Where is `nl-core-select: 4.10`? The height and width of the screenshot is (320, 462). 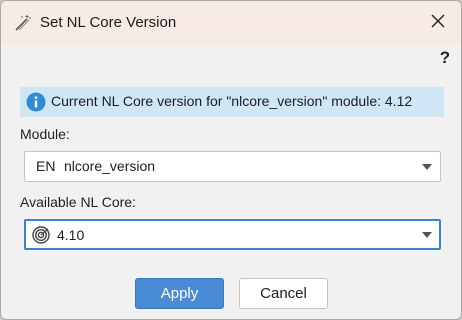 nl-core-select: 4.10 is located at coordinates (232, 234).